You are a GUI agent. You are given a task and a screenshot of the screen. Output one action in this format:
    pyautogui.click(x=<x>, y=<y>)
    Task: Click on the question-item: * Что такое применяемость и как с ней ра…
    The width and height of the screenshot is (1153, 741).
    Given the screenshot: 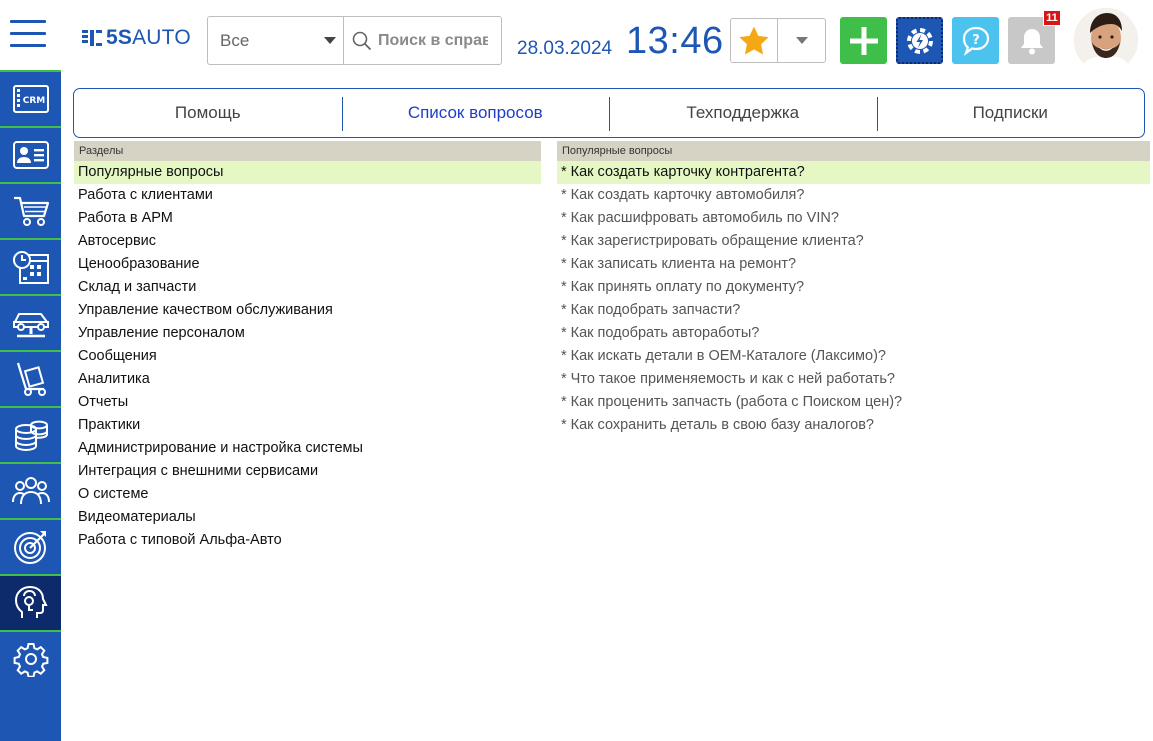 What is the action you would take?
    pyautogui.click(x=853, y=379)
    